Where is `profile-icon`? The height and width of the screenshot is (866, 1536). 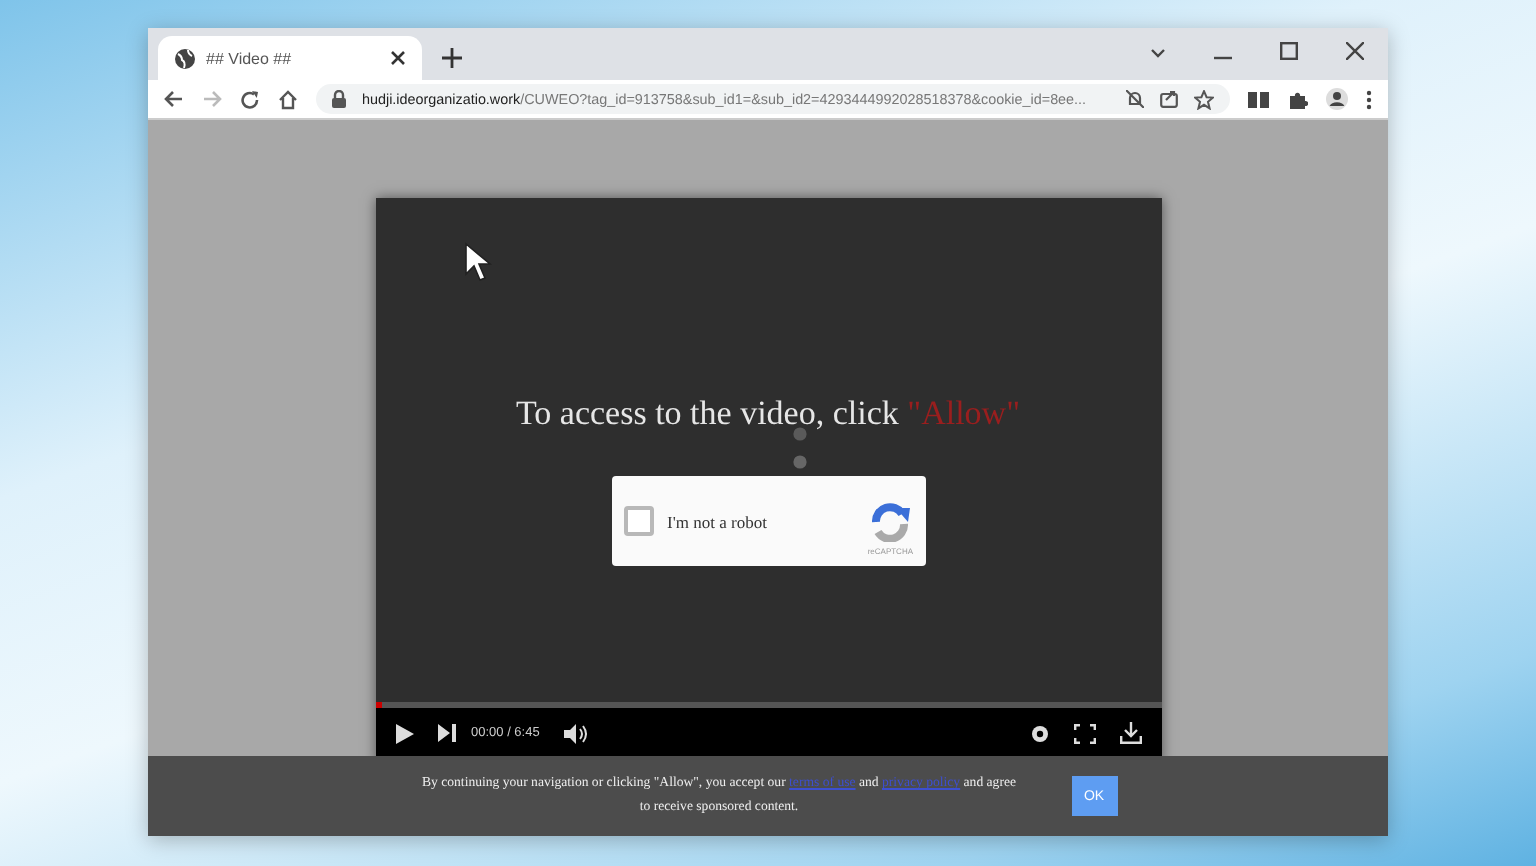 profile-icon is located at coordinates (1337, 99).